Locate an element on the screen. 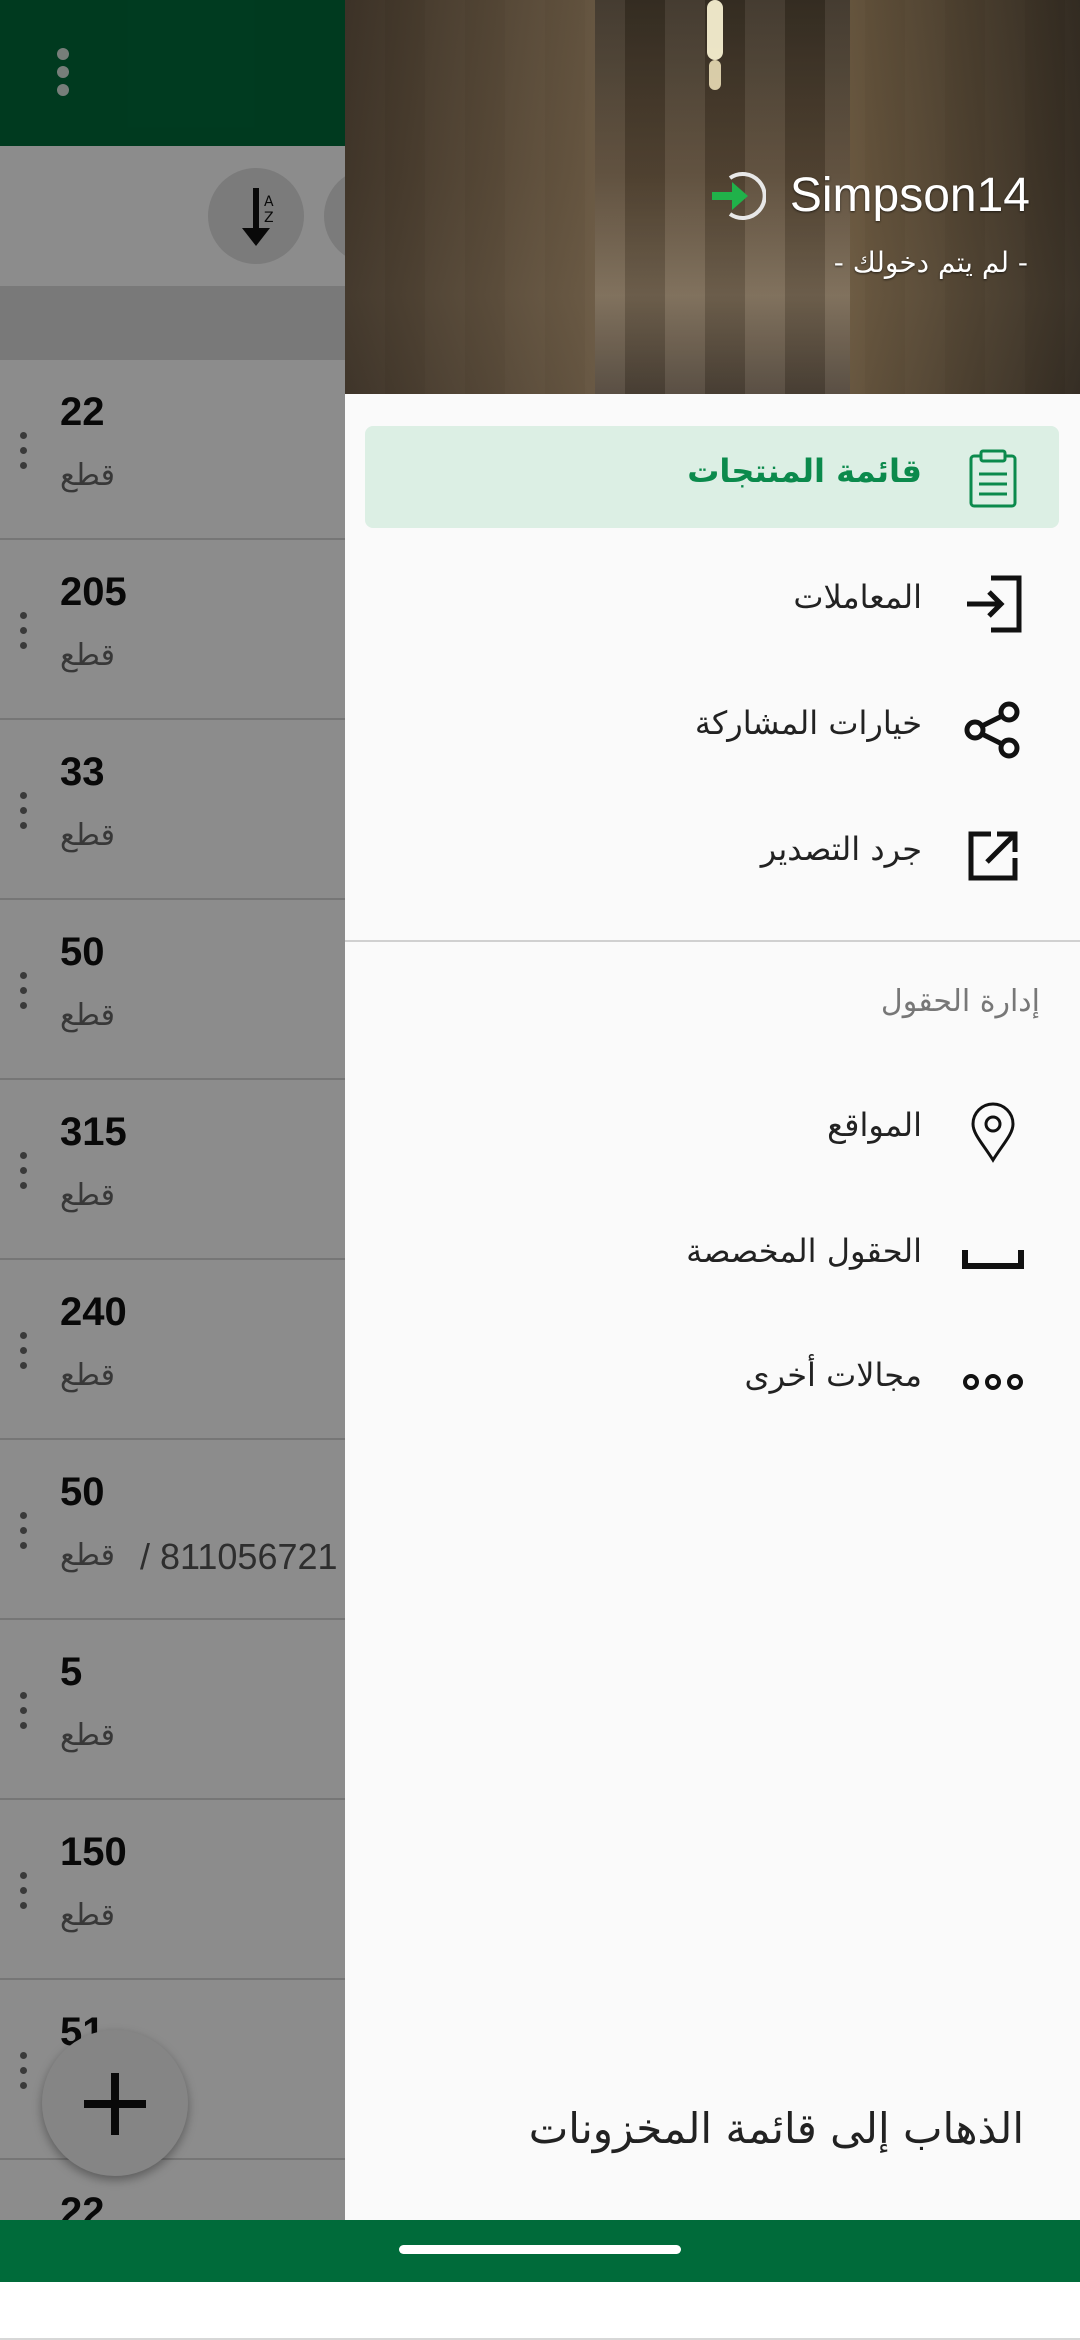  nav-item-product-list: قائمة المنتجات is located at coordinates (712, 477).